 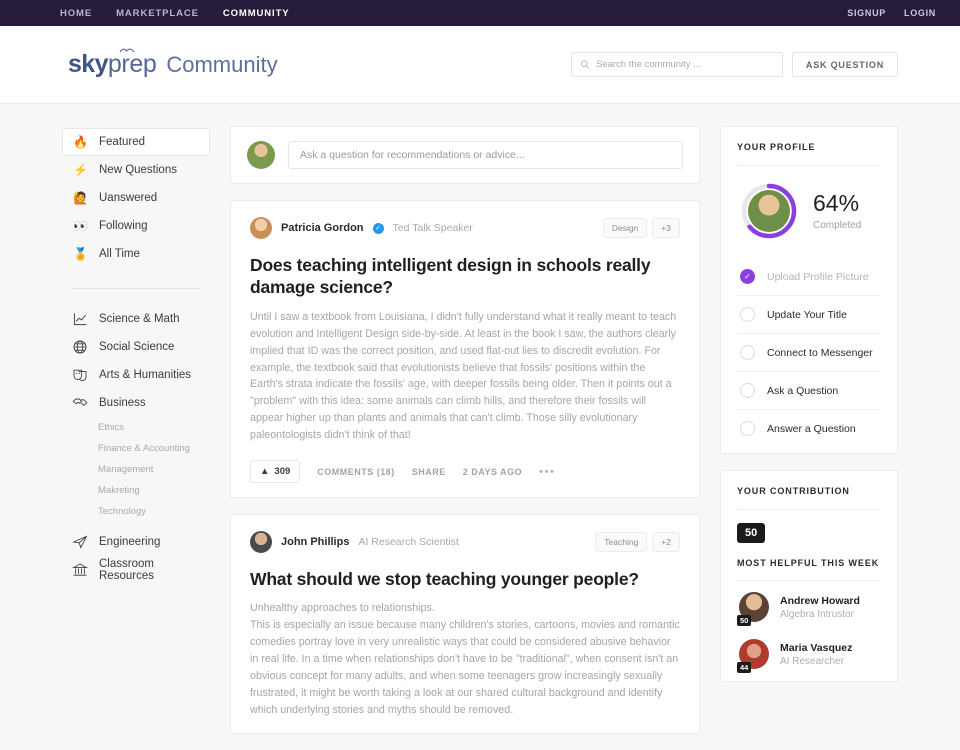 I want to click on sidebar-subitem-technology: Technology, so click(x=136, y=511).